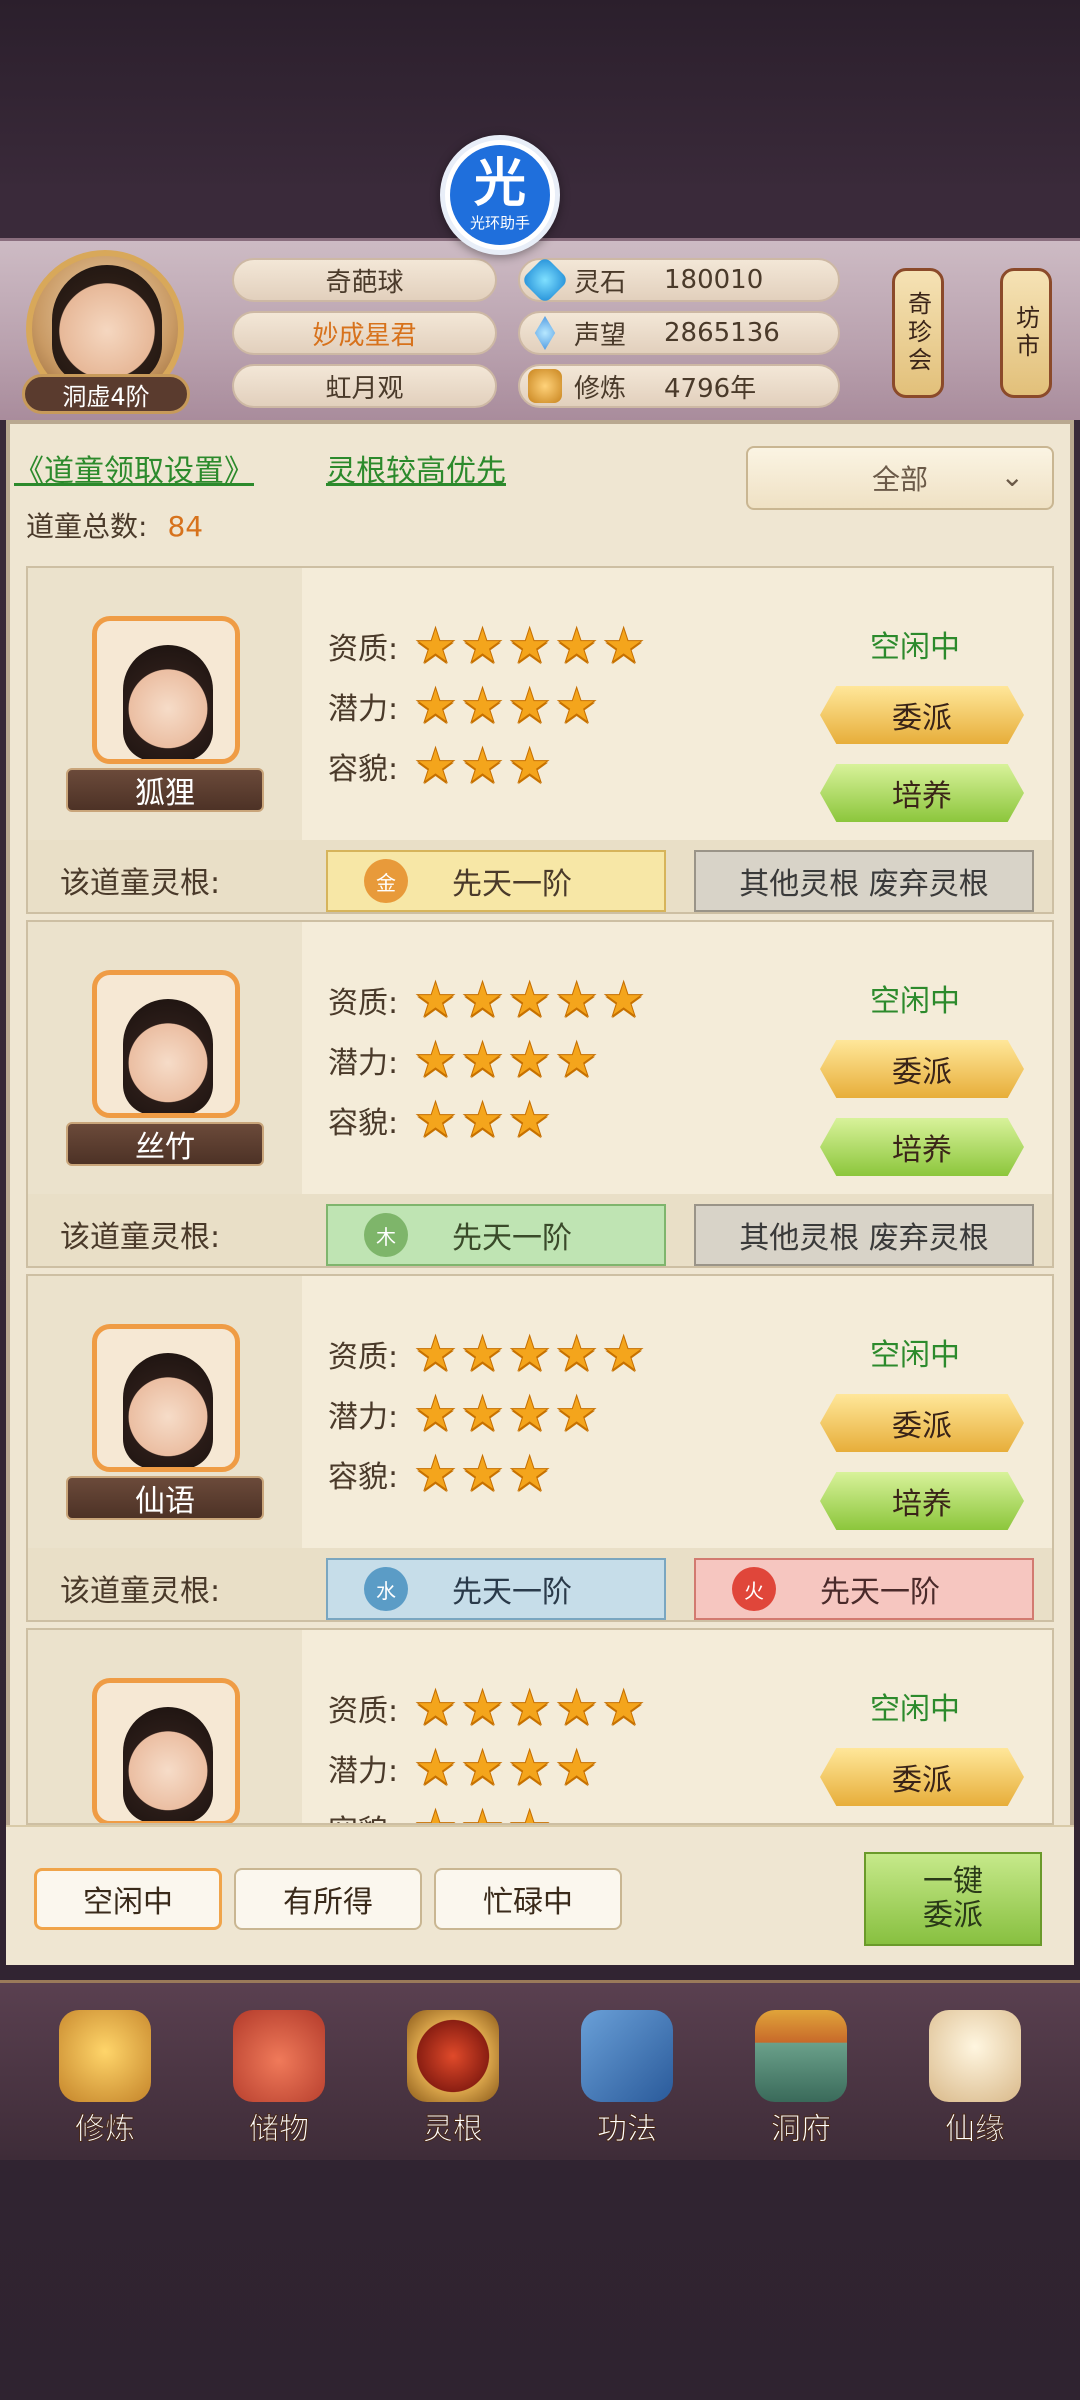 The height and width of the screenshot is (2400, 1080). I want to click on spirit-root-icon, so click(453, 2056).